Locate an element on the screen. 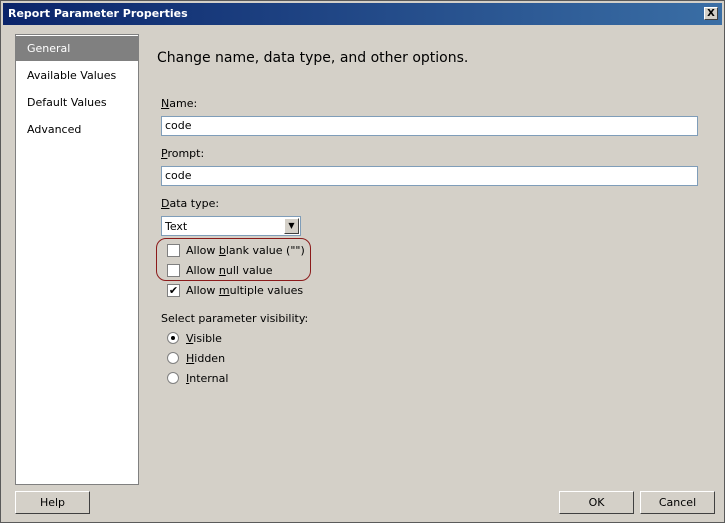  allow-null-checkbox: Allow null value is located at coordinates (247, 271).